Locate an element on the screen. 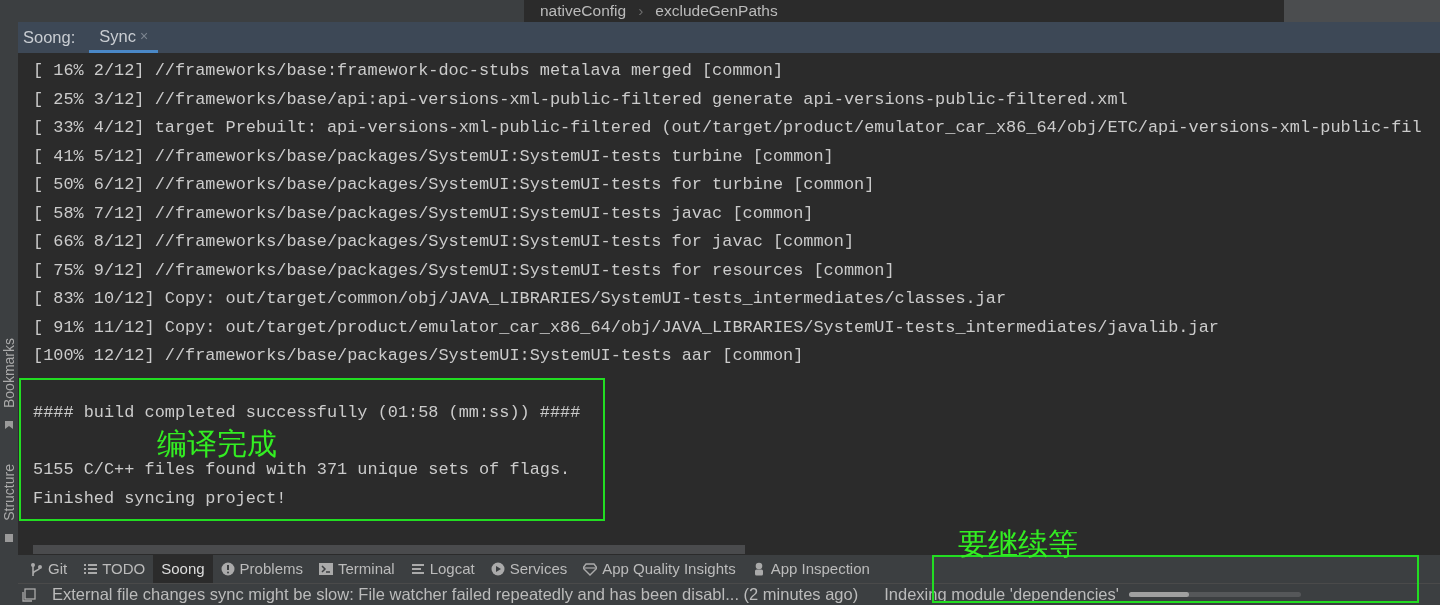 The width and height of the screenshot is (1440, 605). console-line: [ 33% 4/12] target Prebuilt: api-versions-xml-public-filtered (out/target/product/emulator_car_x86_64/obj/ETC/api-versions-xml-public-fil is located at coordinates (727, 128).